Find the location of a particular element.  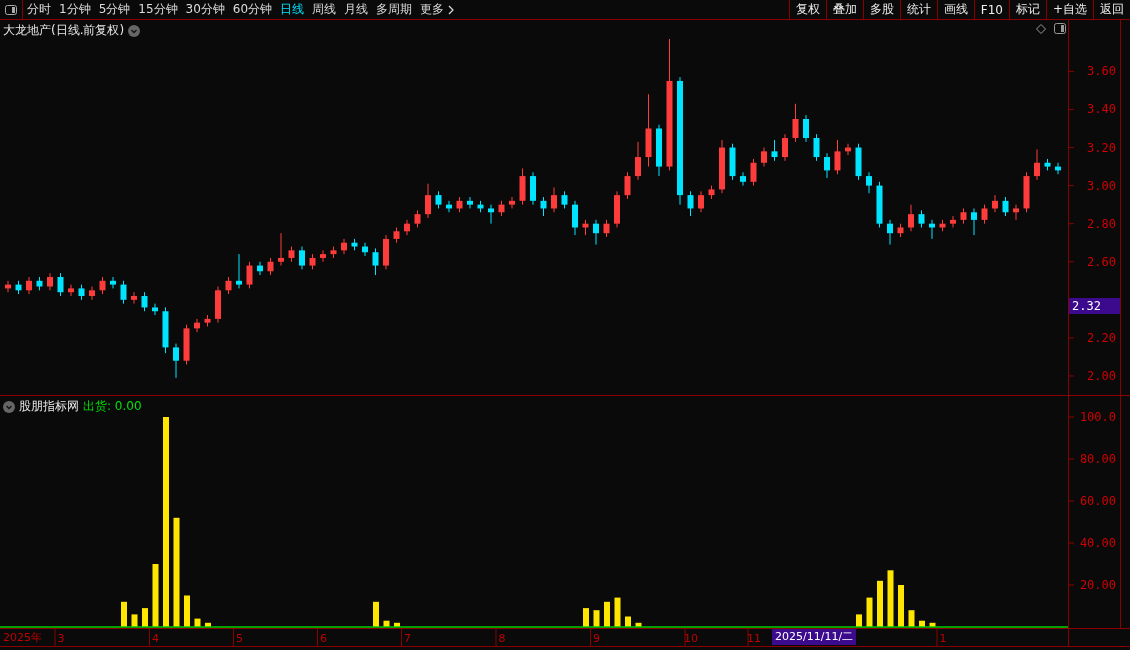

axis-label: 8 is located at coordinates (502, 638).